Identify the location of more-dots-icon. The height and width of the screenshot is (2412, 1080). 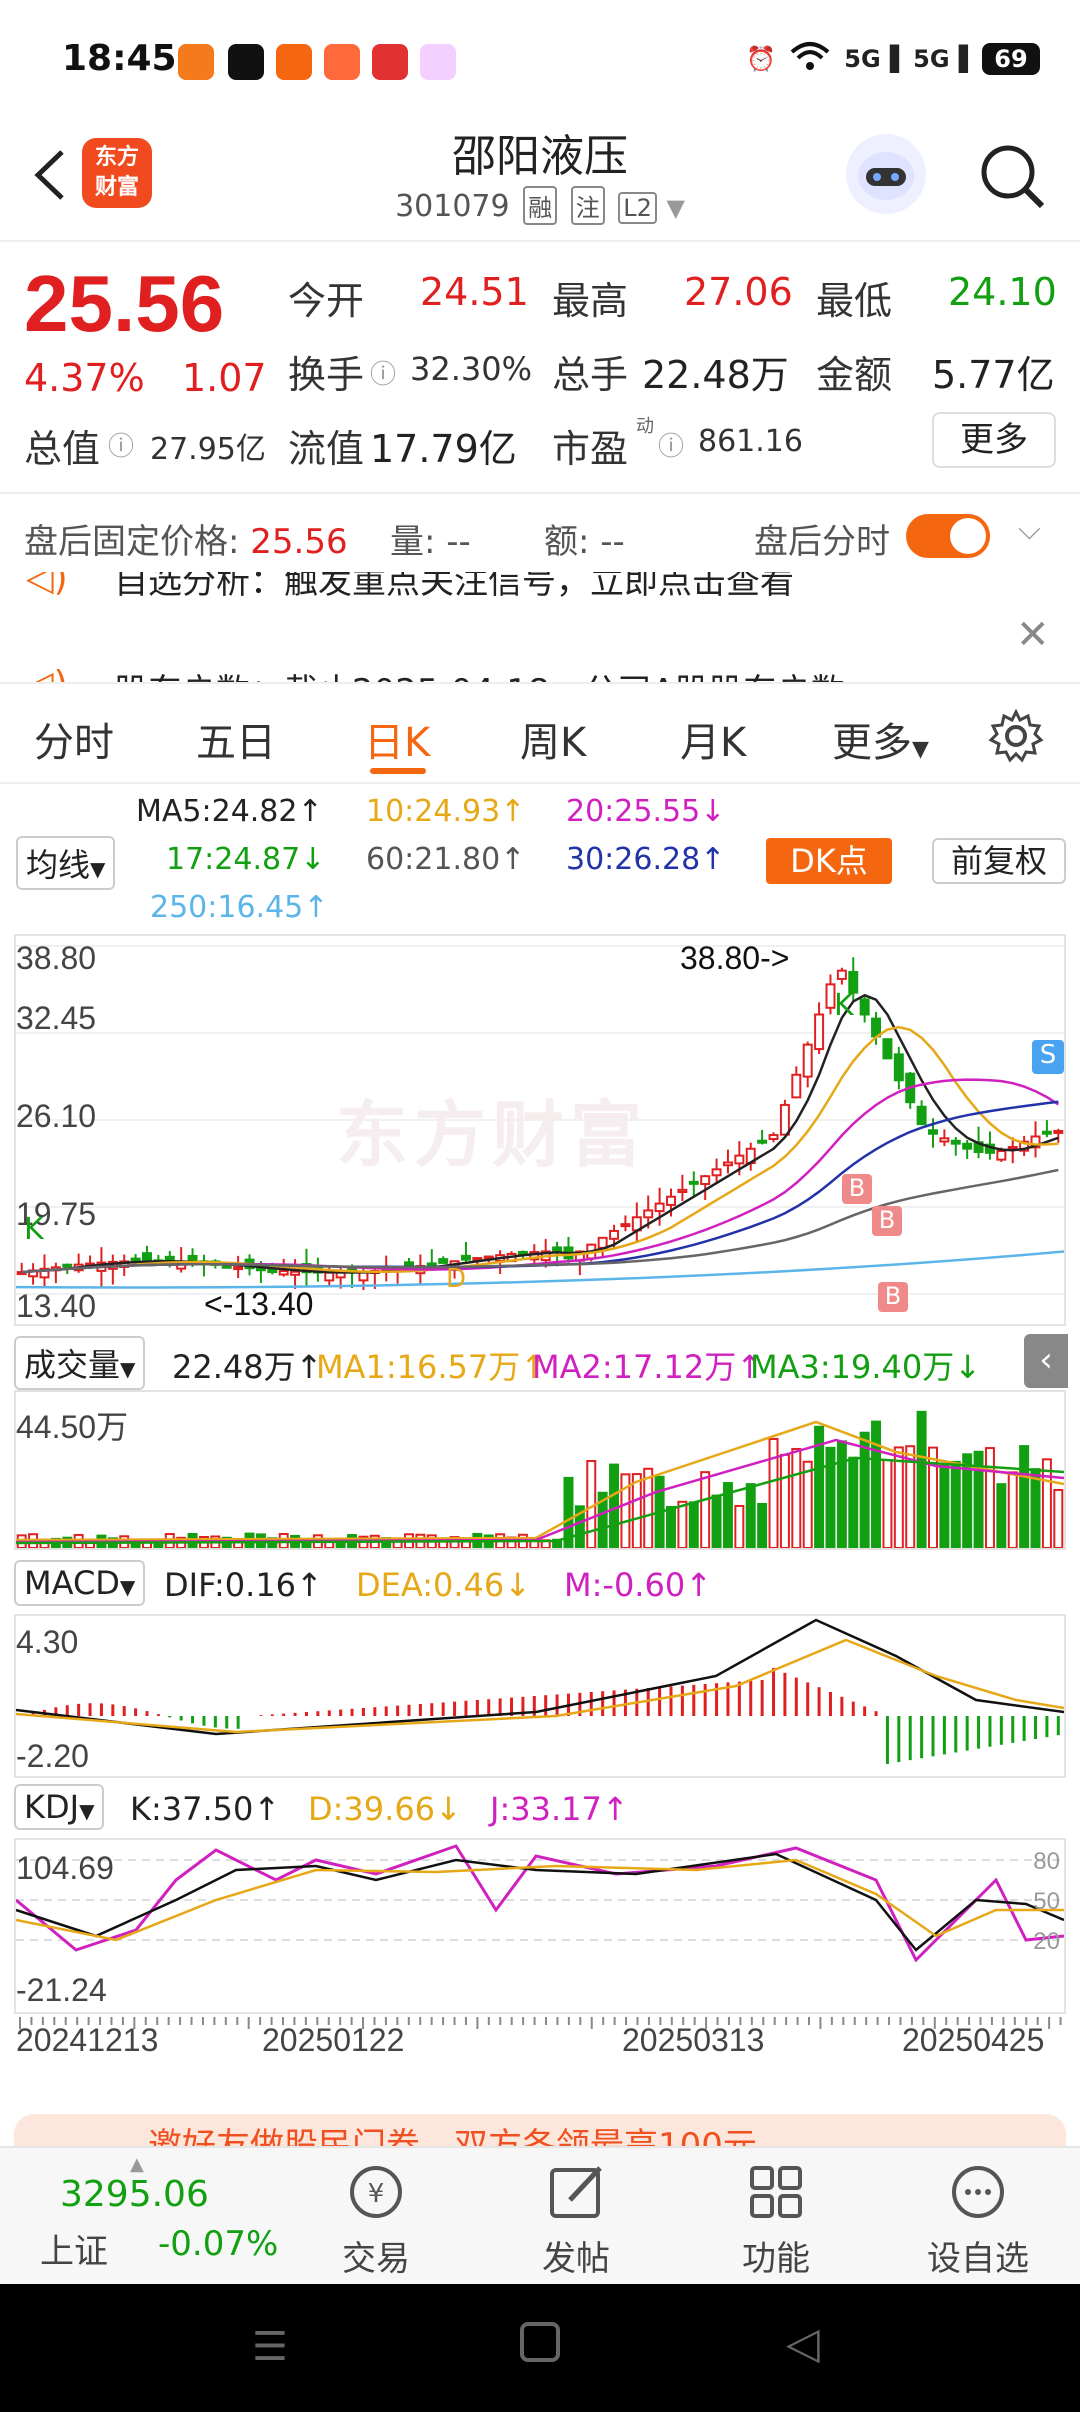
(978, 2192).